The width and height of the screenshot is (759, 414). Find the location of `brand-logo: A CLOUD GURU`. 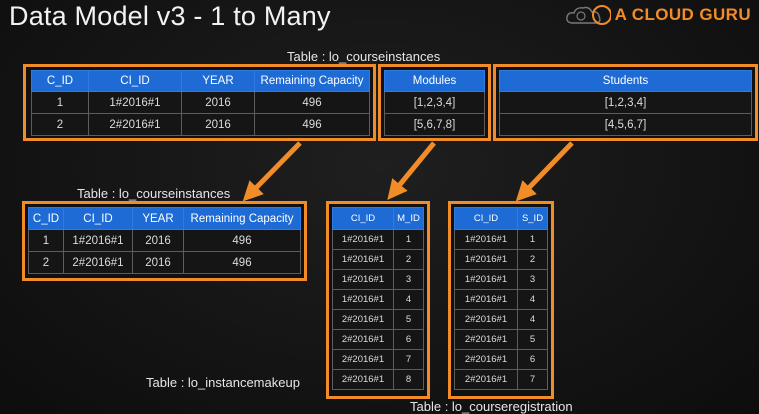

brand-logo: A CLOUD GURU is located at coordinates (658, 15).